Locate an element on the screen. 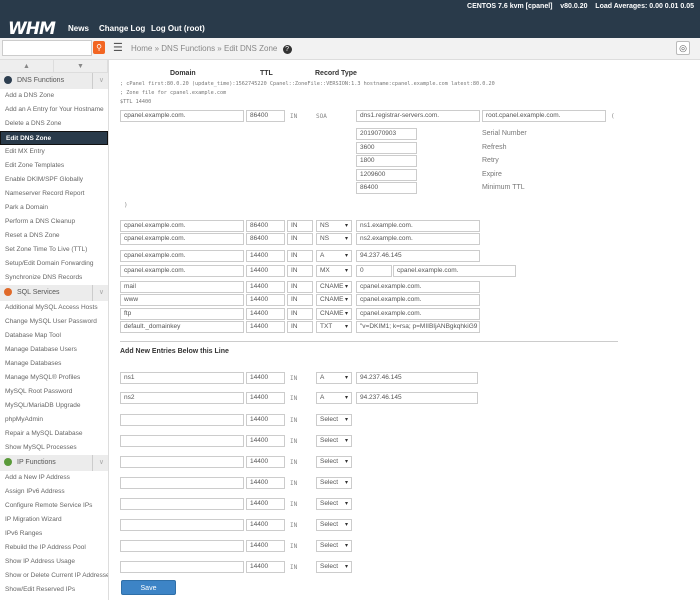 The height and width of the screenshot is (600, 700). record-priority-input: 0 is located at coordinates (374, 271).